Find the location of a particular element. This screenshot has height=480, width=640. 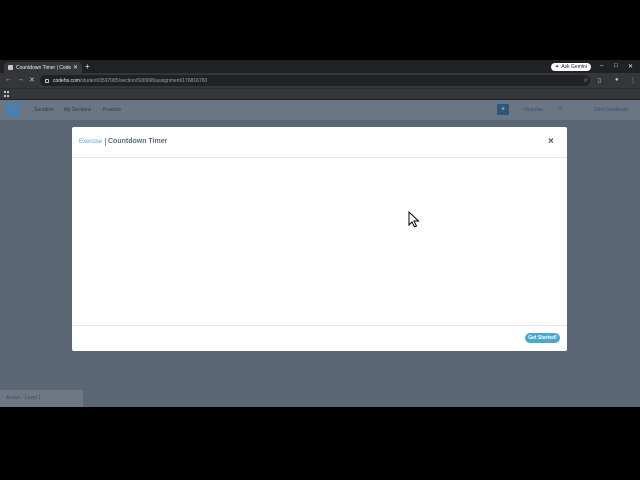

new-tab-button: + is located at coordinates (87, 67).